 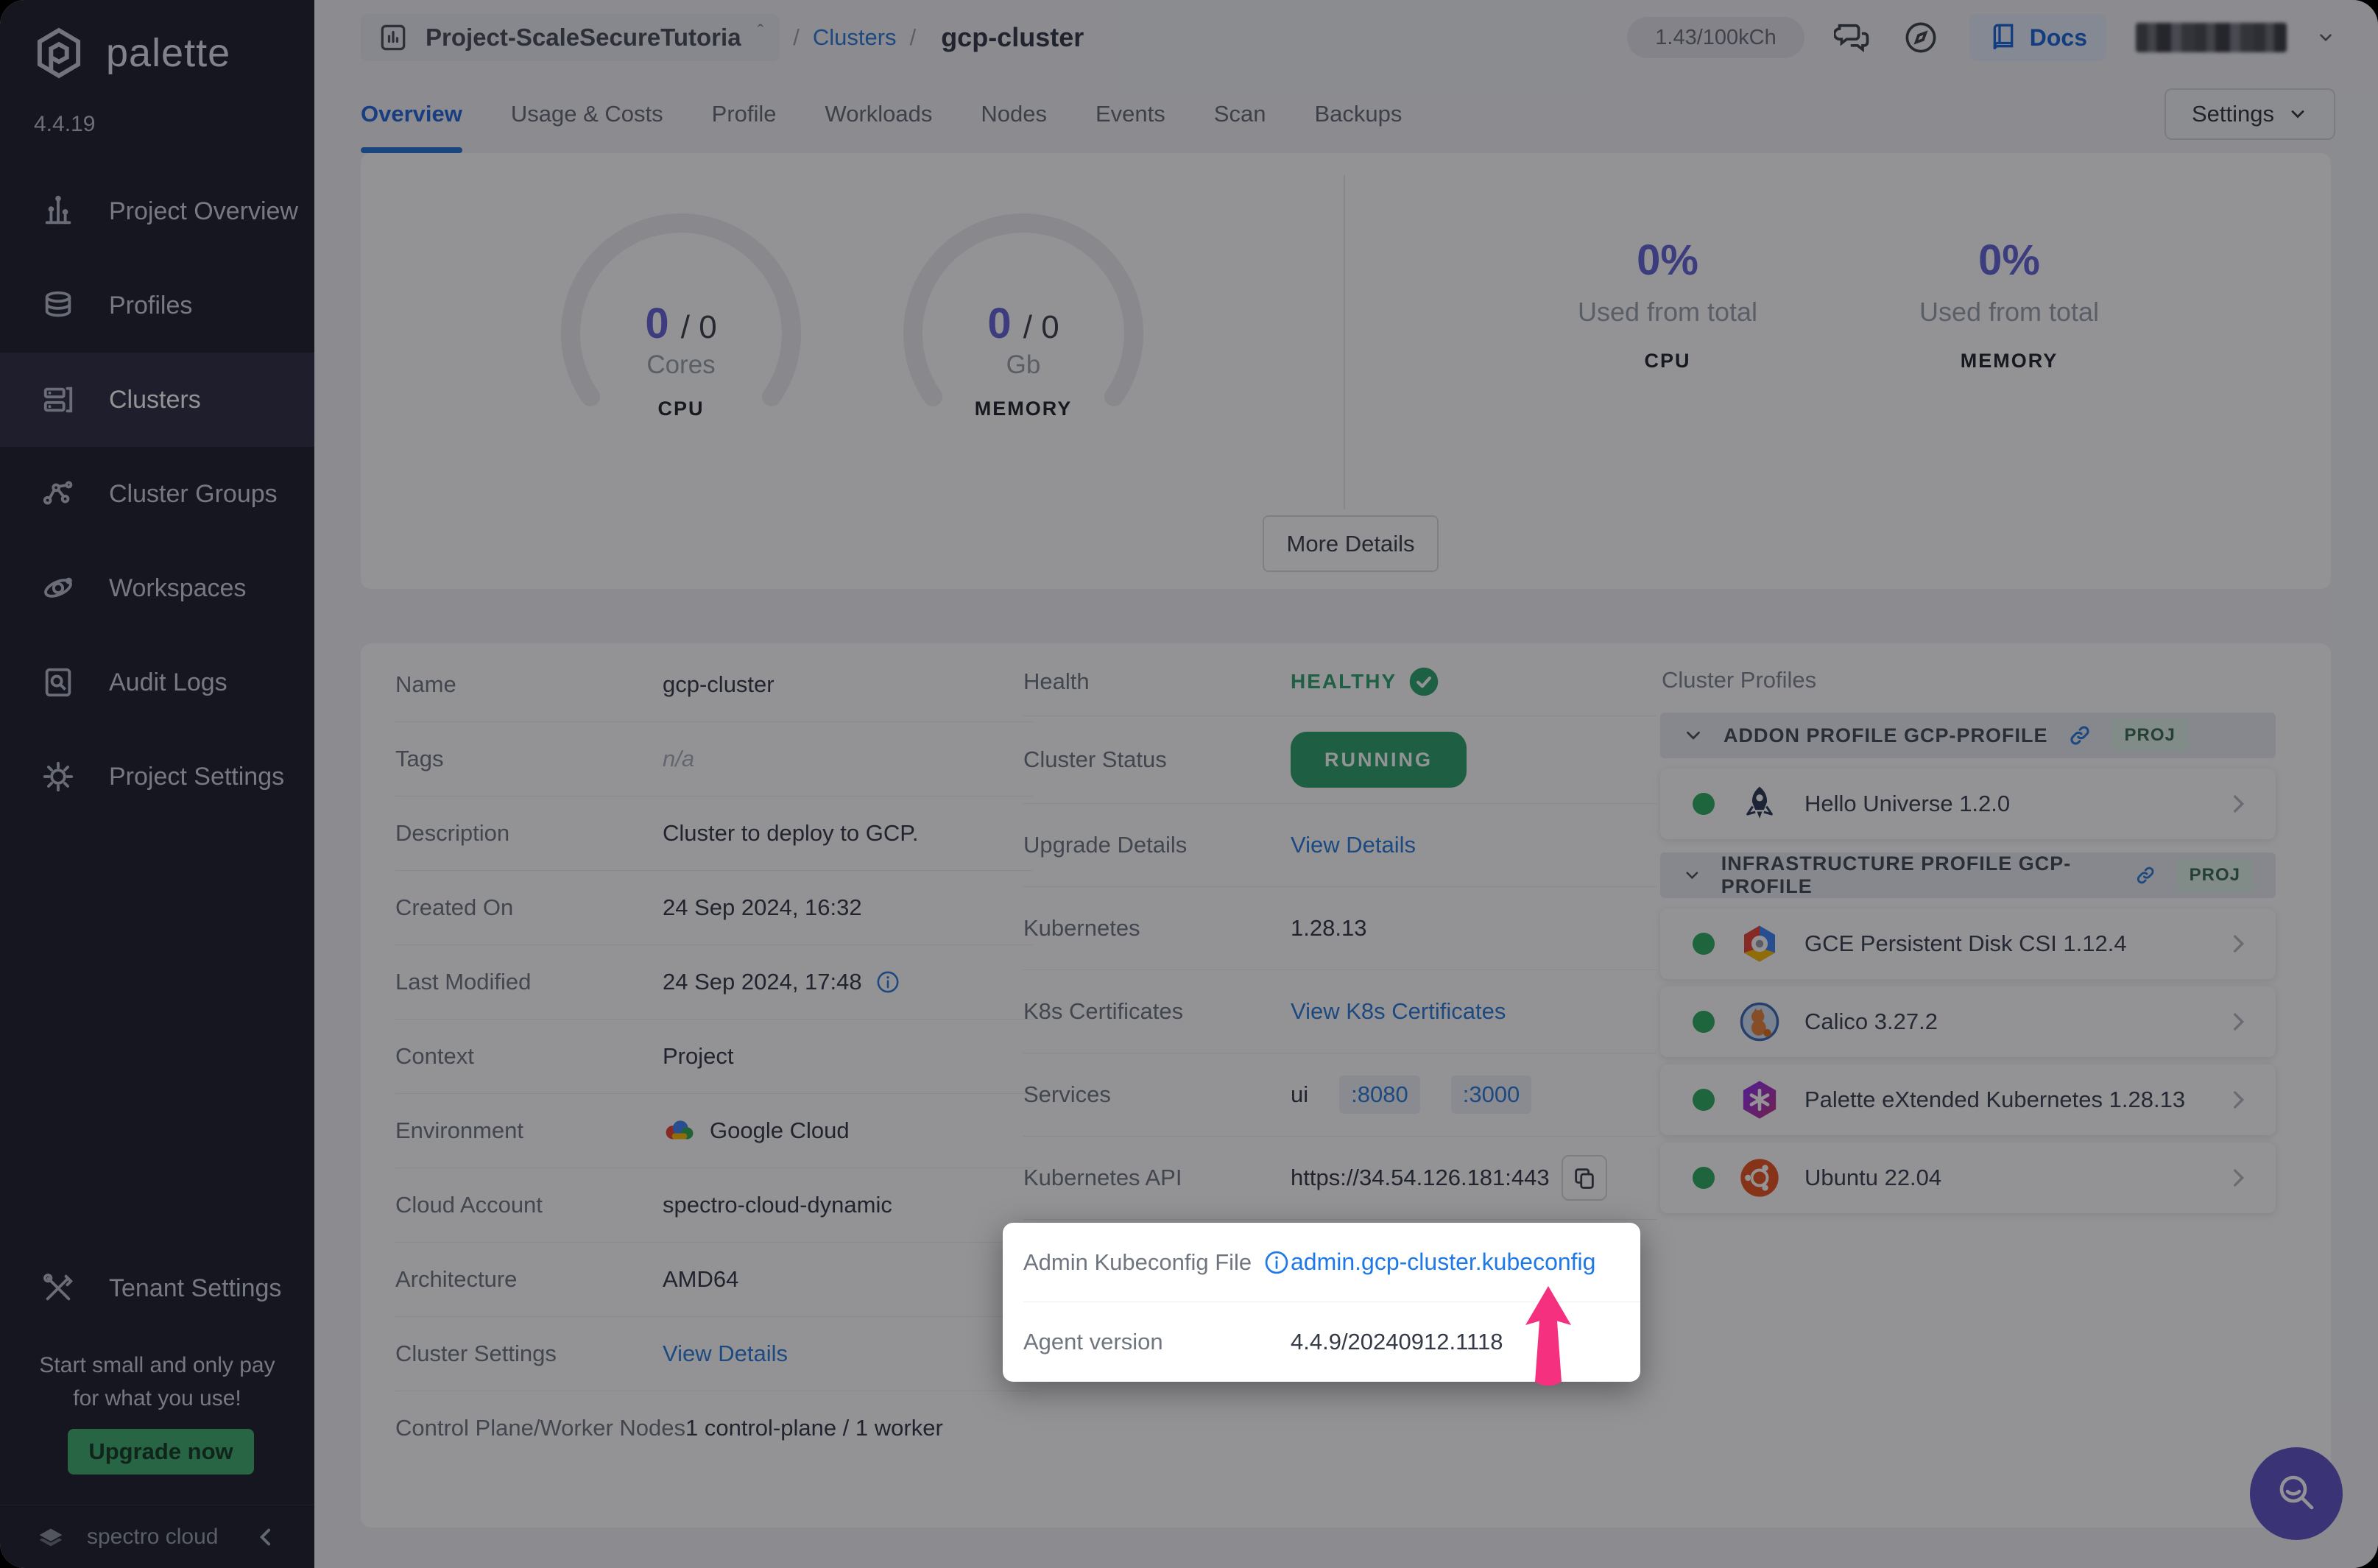 What do you see at coordinates (1549, 1337) in the screenshot?
I see `tutorial-arrow-pointer` at bounding box center [1549, 1337].